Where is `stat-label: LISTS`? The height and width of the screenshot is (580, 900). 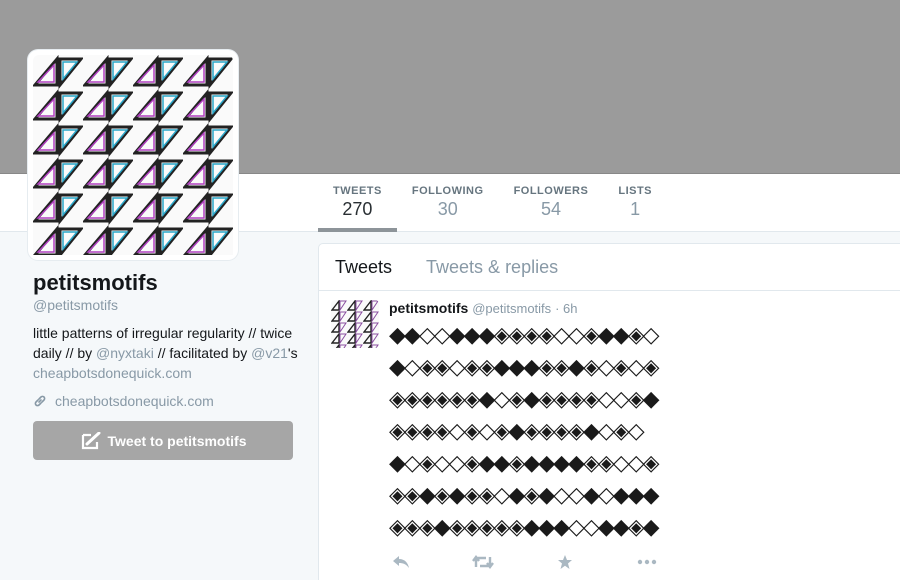 stat-label: LISTS is located at coordinates (635, 191).